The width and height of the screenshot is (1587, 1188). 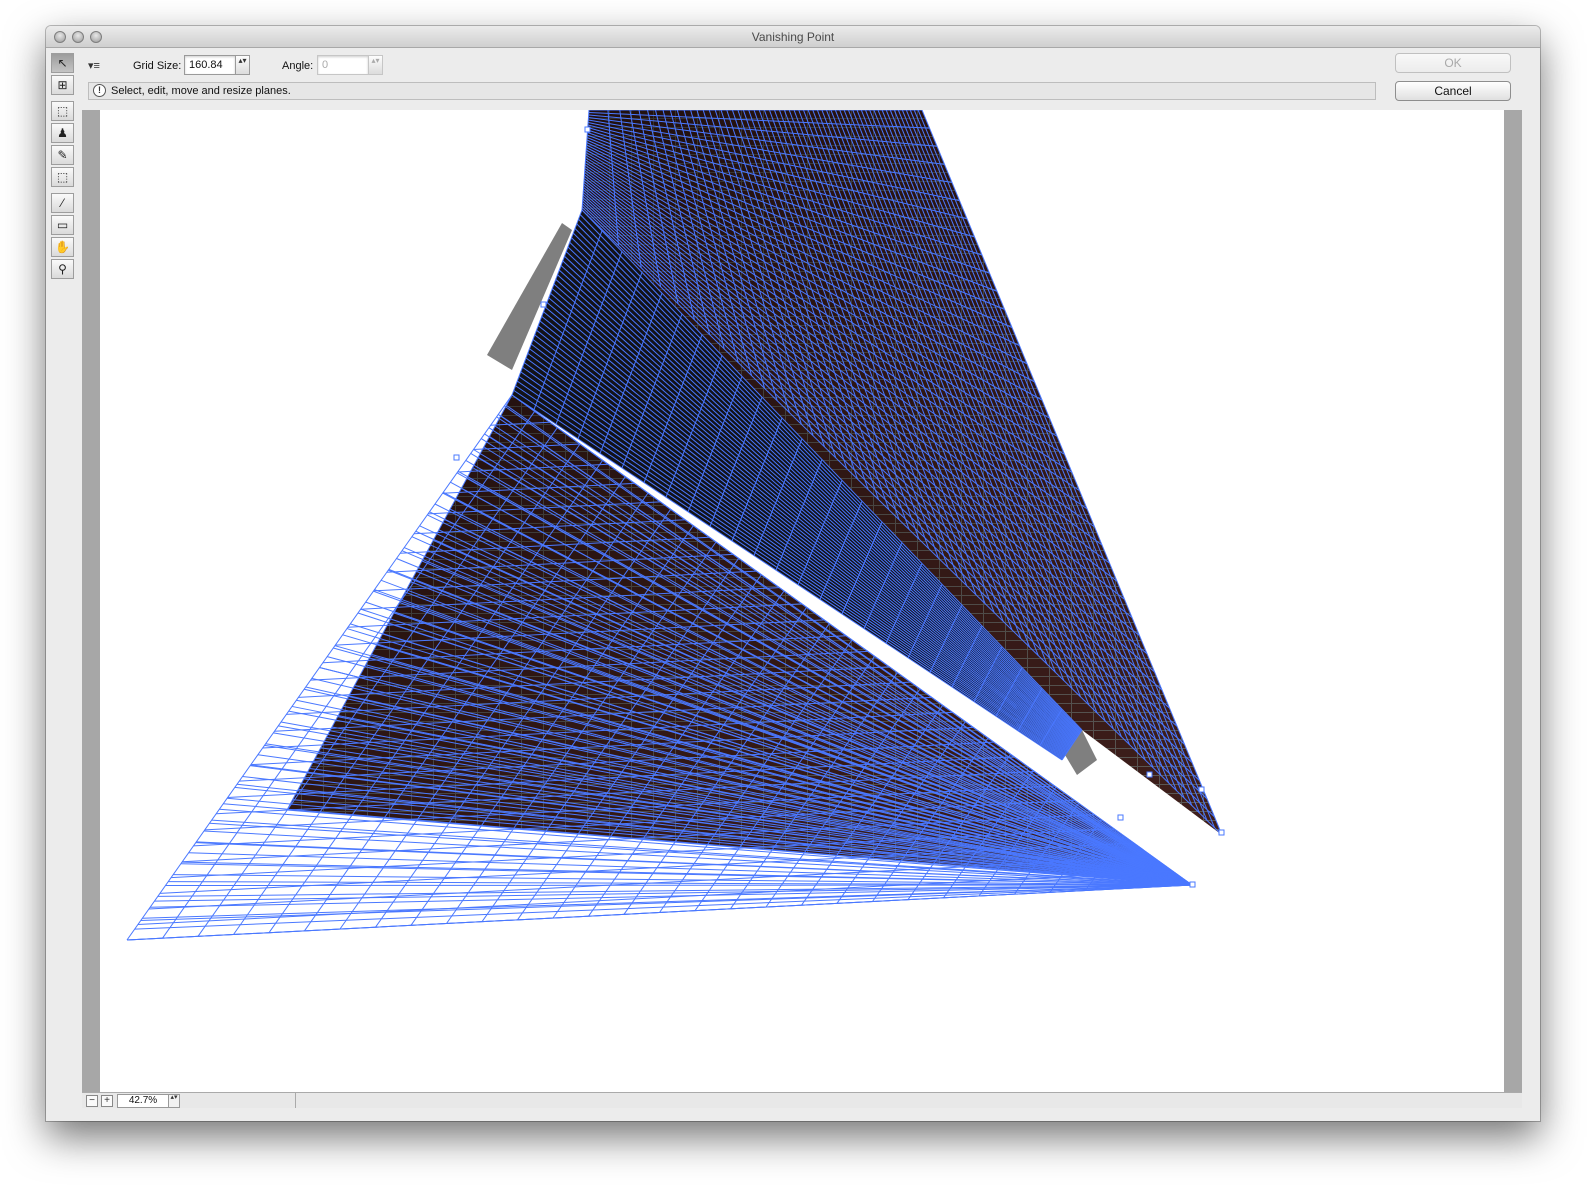 I want to click on tool-palette: ↖ ⊞ ⬚ ♟ ✎ ⬚ ⁄ ▭ ✋ ⚲, so click(x=63, y=167).